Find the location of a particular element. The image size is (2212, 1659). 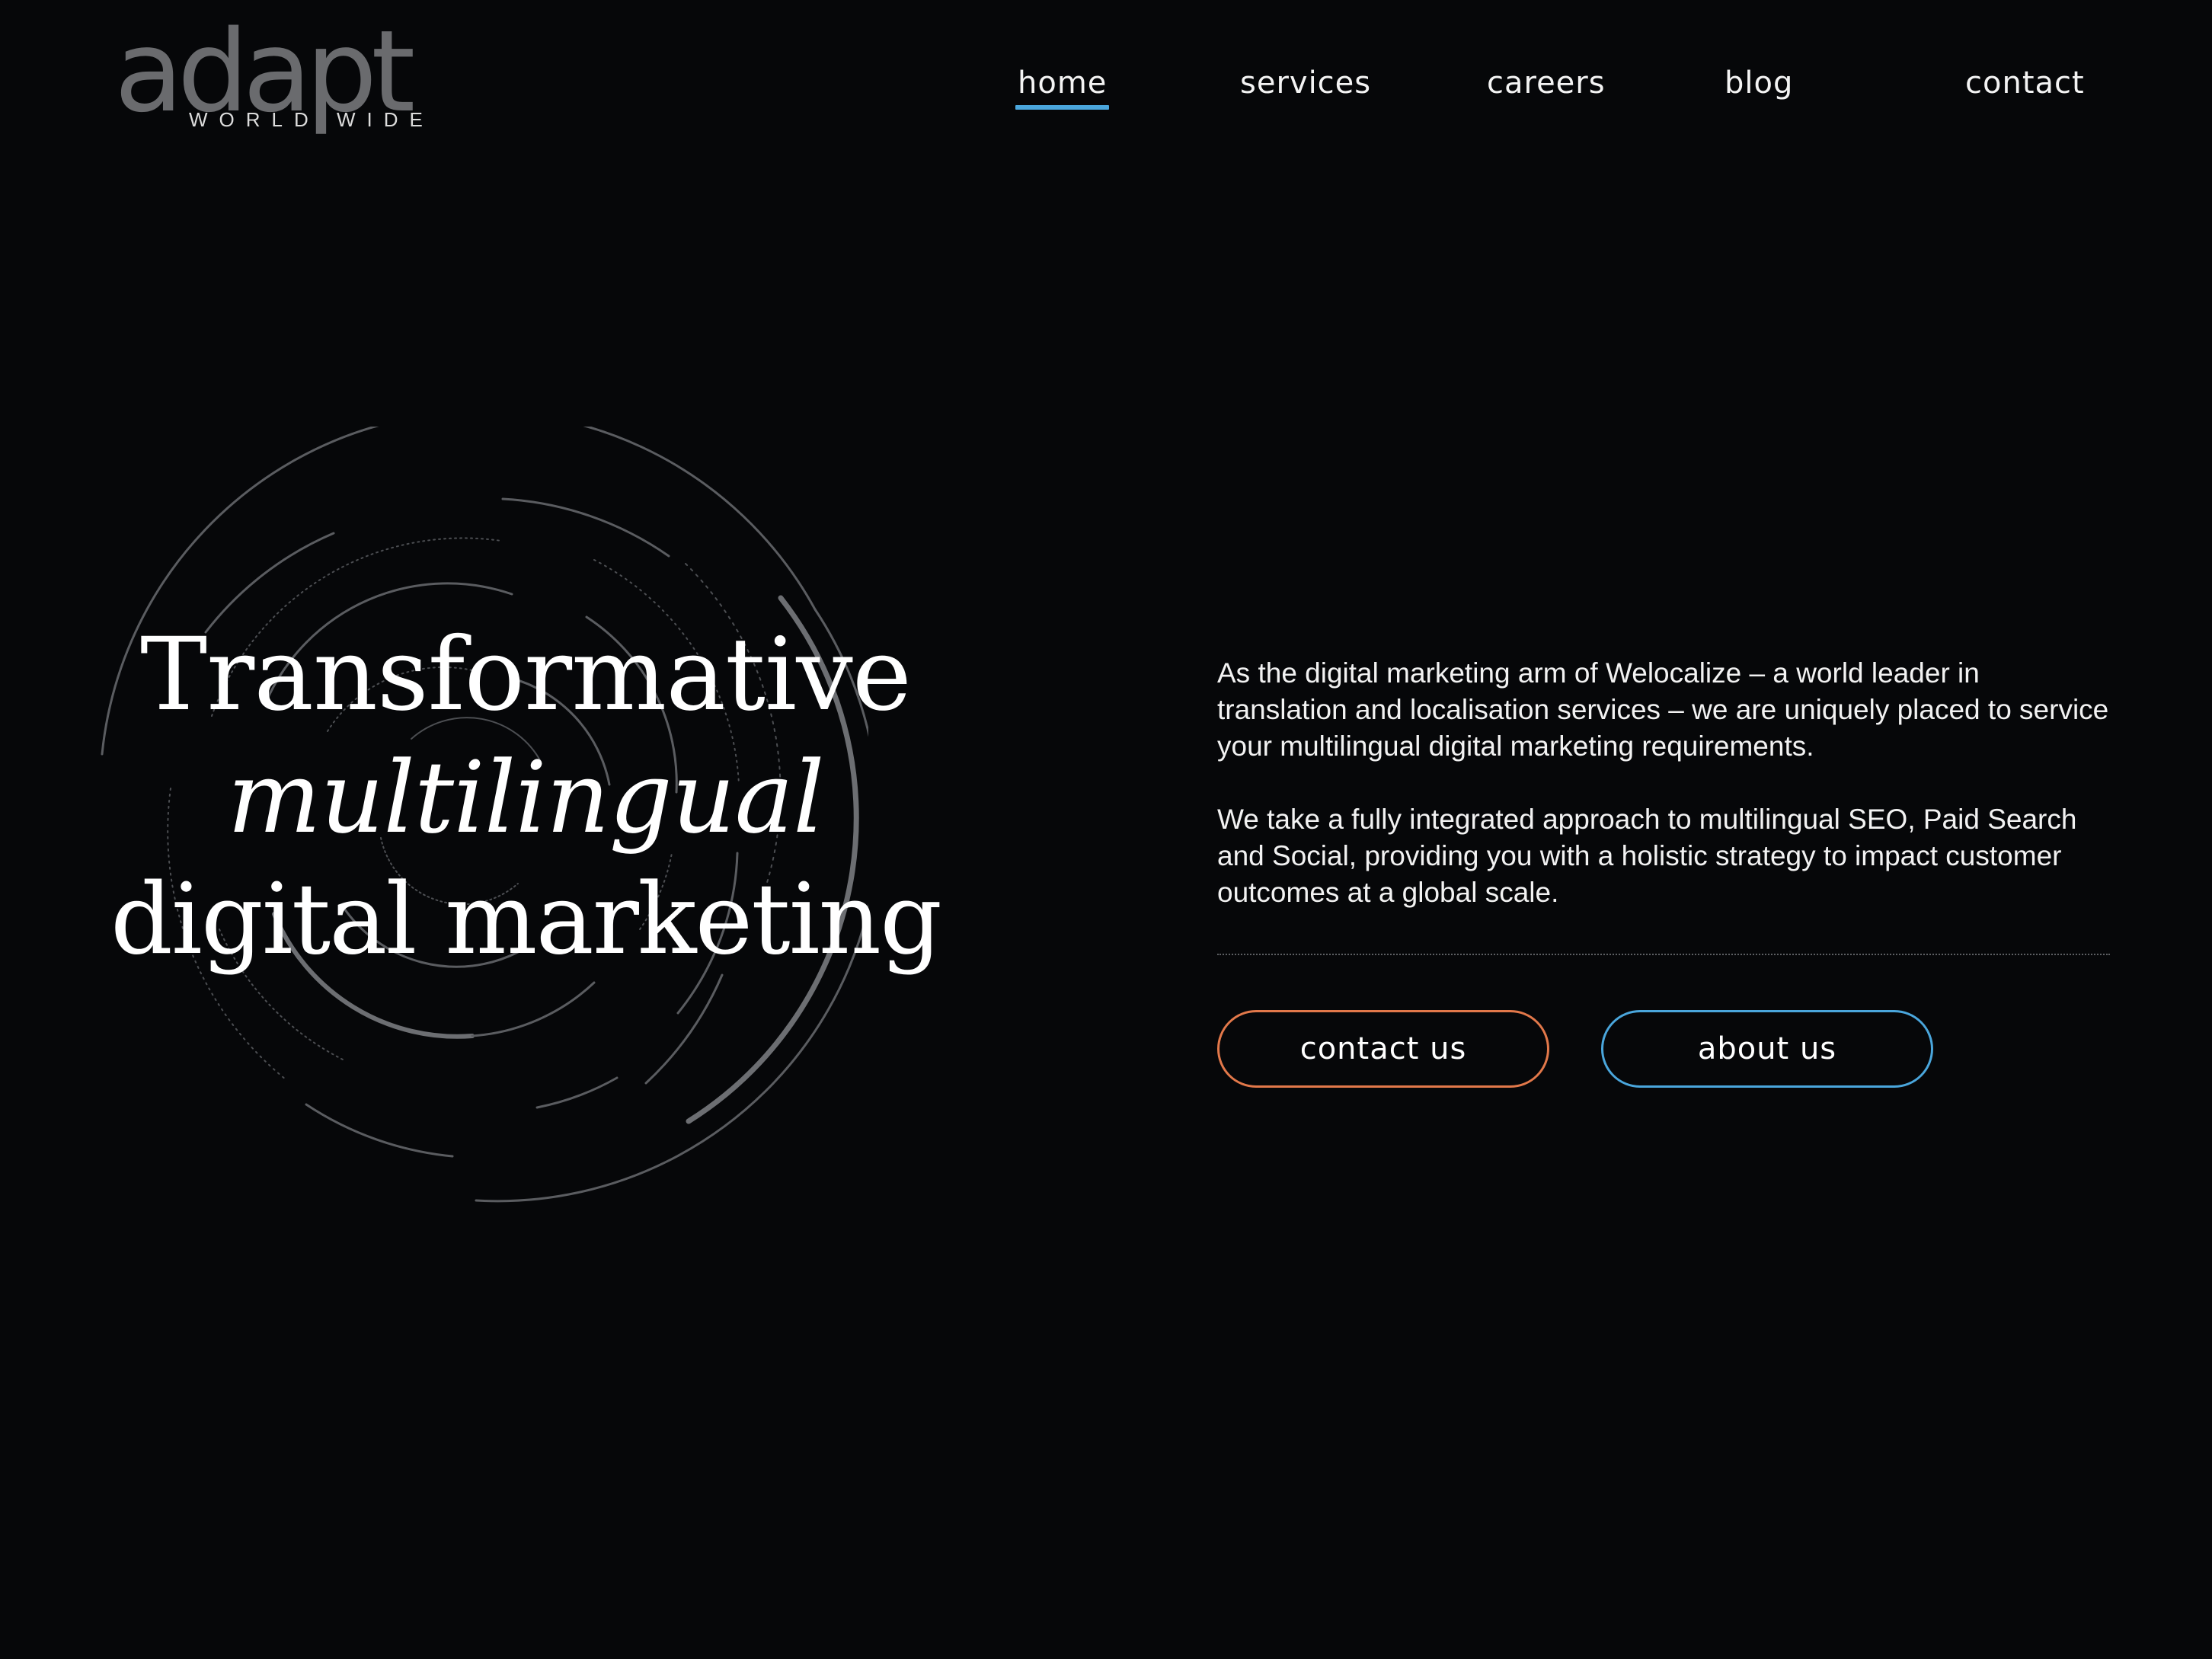

about-us-button: about us is located at coordinates (1767, 1049).